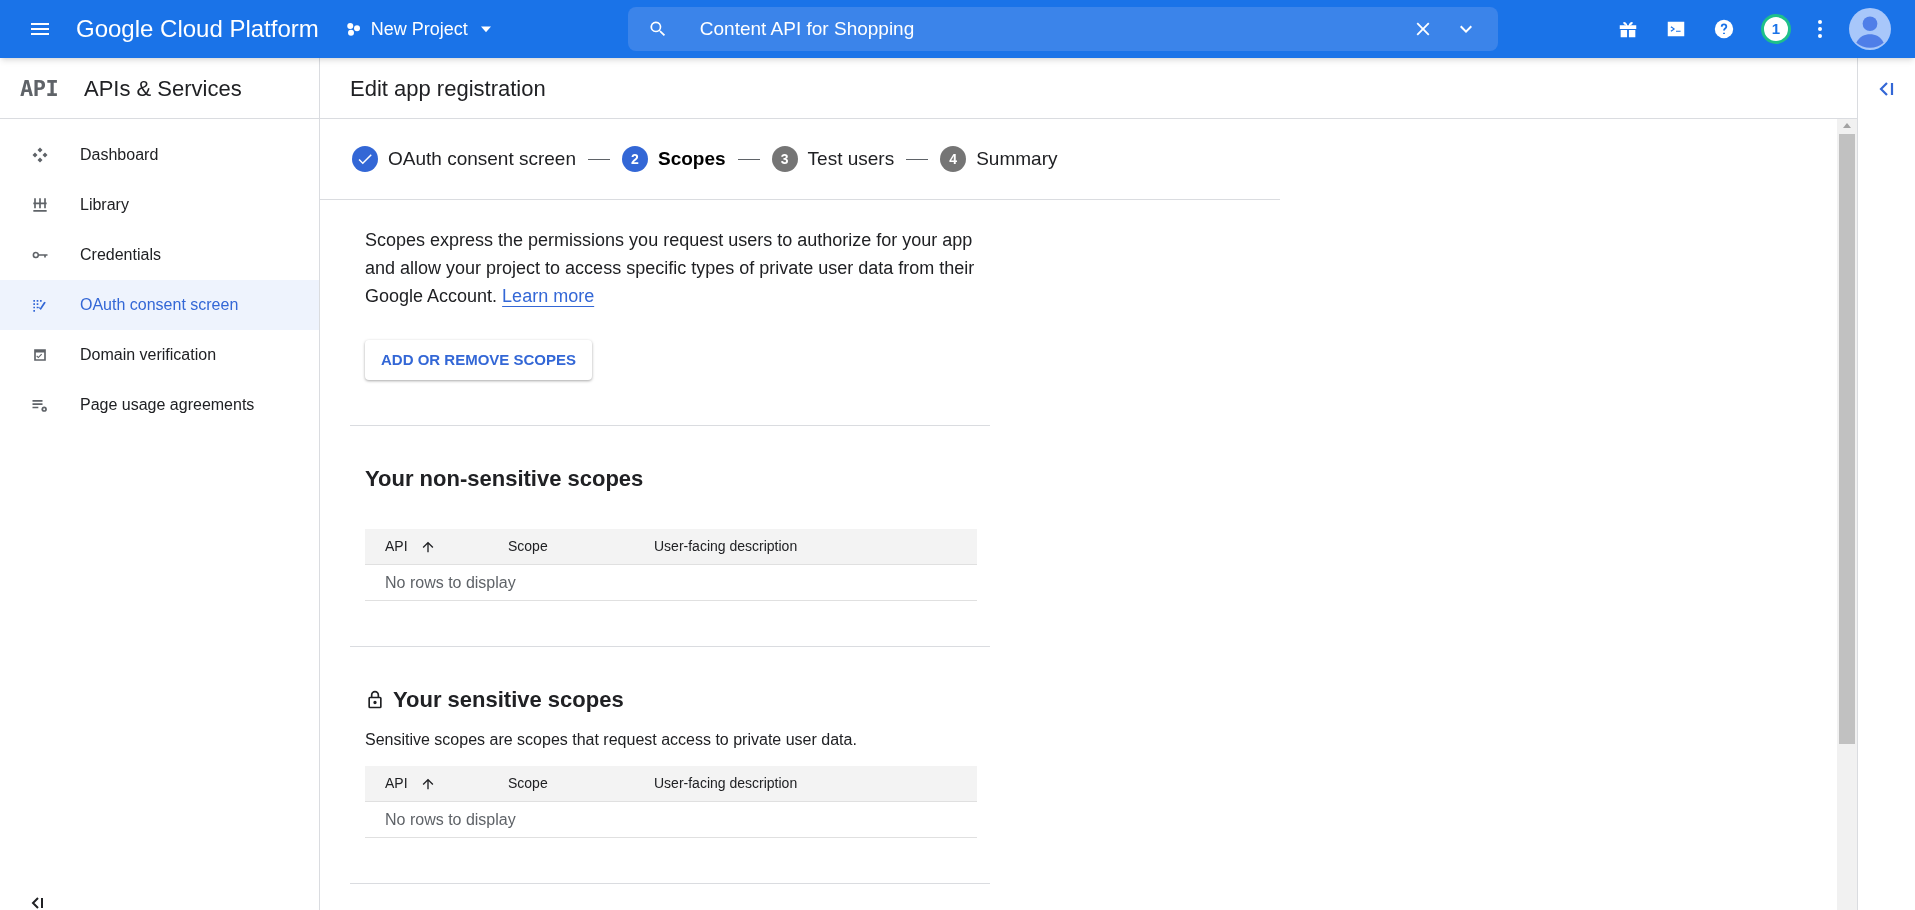  I want to click on dots-cluster-icon, so click(353, 29).